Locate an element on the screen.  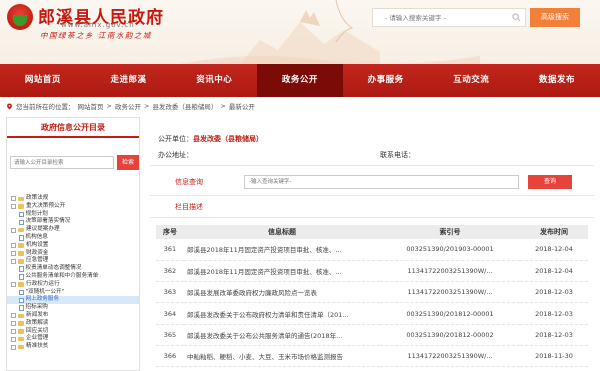
nav-item-news: 资讯中心 is located at coordinates (214, 80).